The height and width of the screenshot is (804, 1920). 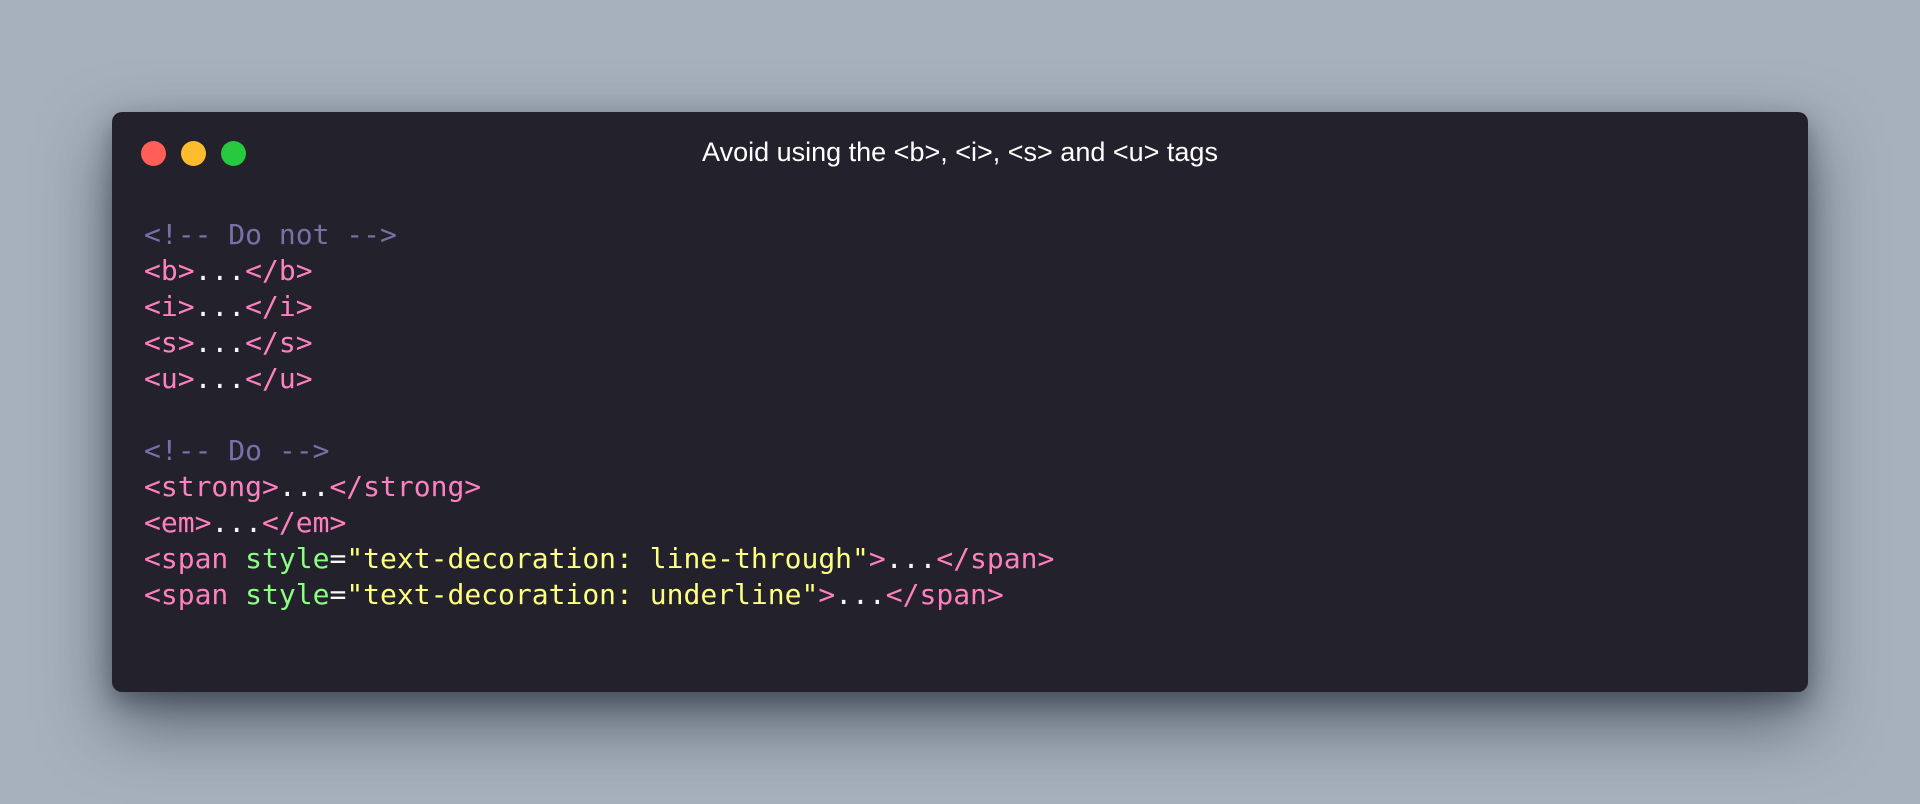 What do you see at coordinates (607, 558) in the screenshot?
I see `code-token-string: "text-decoration: line-through"` at bounding box center [607, 558].